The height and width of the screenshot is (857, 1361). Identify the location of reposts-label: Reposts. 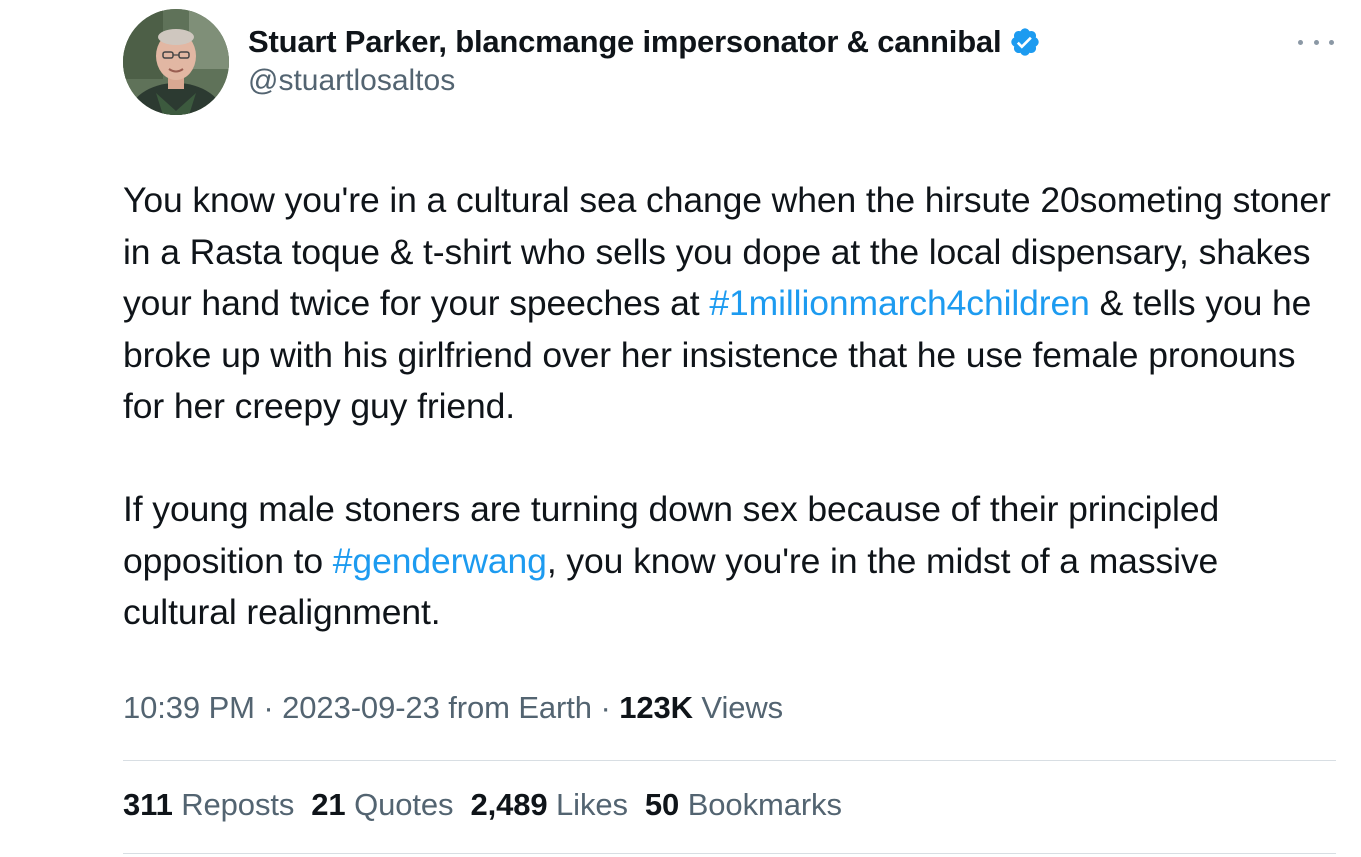
(233, 804).